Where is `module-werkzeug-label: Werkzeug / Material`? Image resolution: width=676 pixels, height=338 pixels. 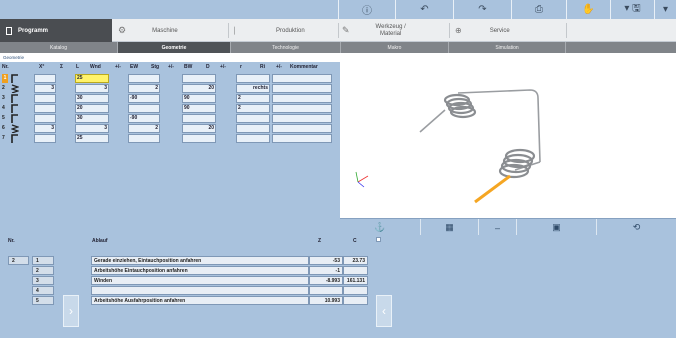
module-werkzeug-label: Werkzeug / Material is located at coordinates (390, 30).